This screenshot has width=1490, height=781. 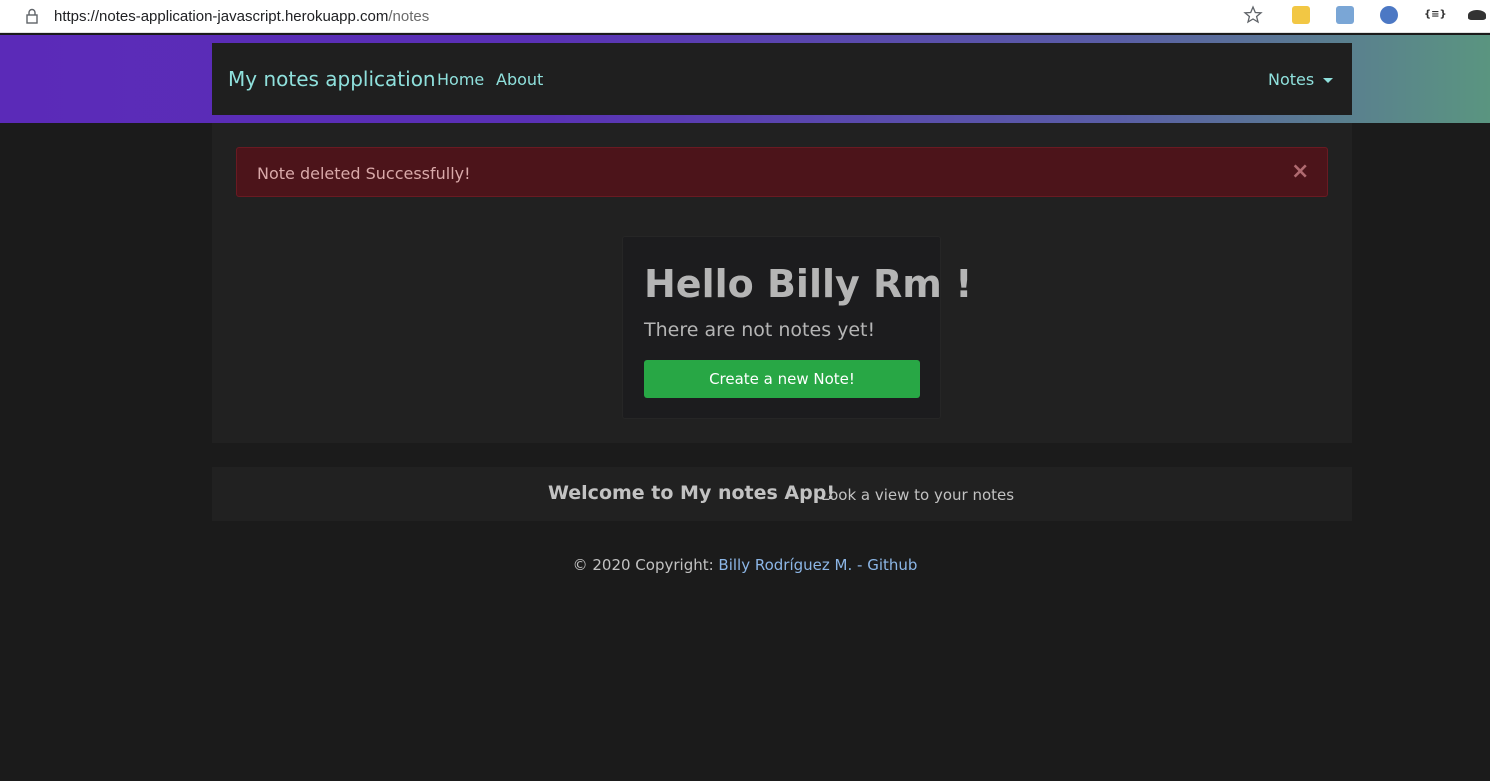 I want to click on url-path: /notes, so click(x=409, y=16).